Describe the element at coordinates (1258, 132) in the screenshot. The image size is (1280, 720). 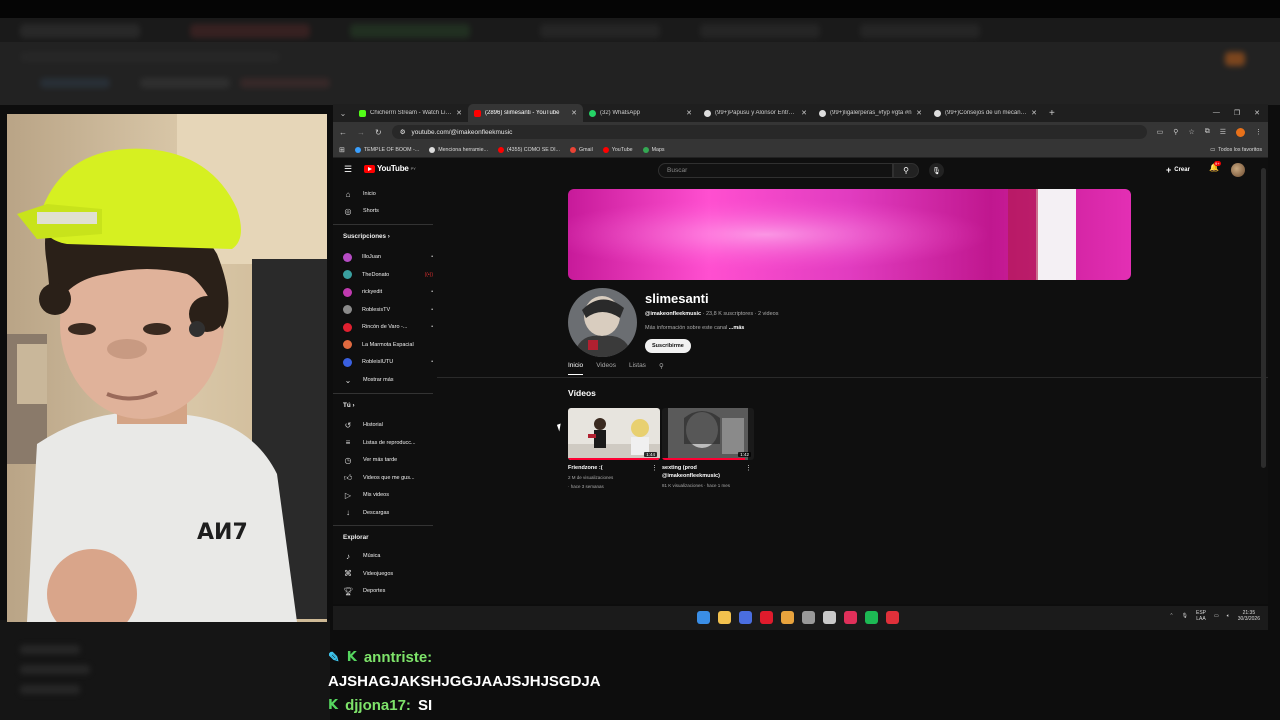
I see `menu-icon: ⋮` at that location.